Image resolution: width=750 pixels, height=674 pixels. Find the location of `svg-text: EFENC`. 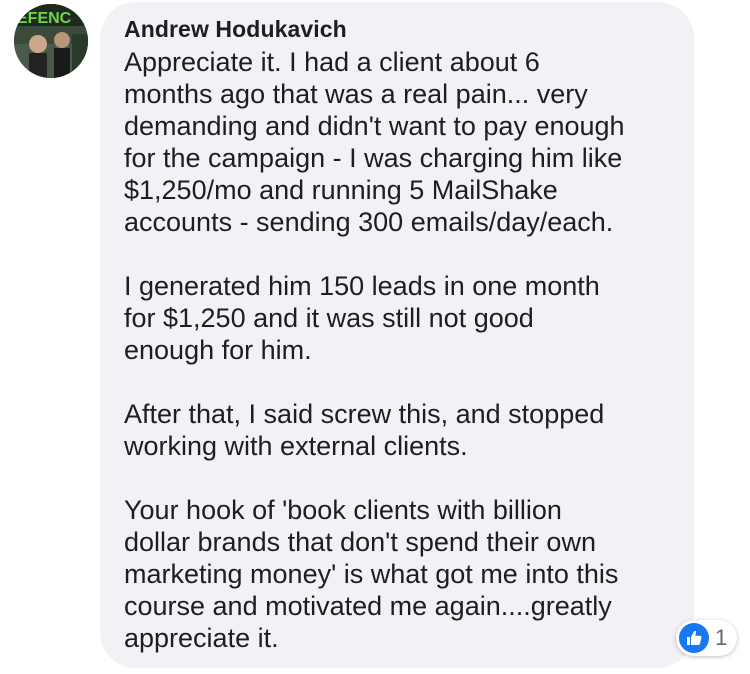

svg-text: EFENC is located at coordinates (44, 18).